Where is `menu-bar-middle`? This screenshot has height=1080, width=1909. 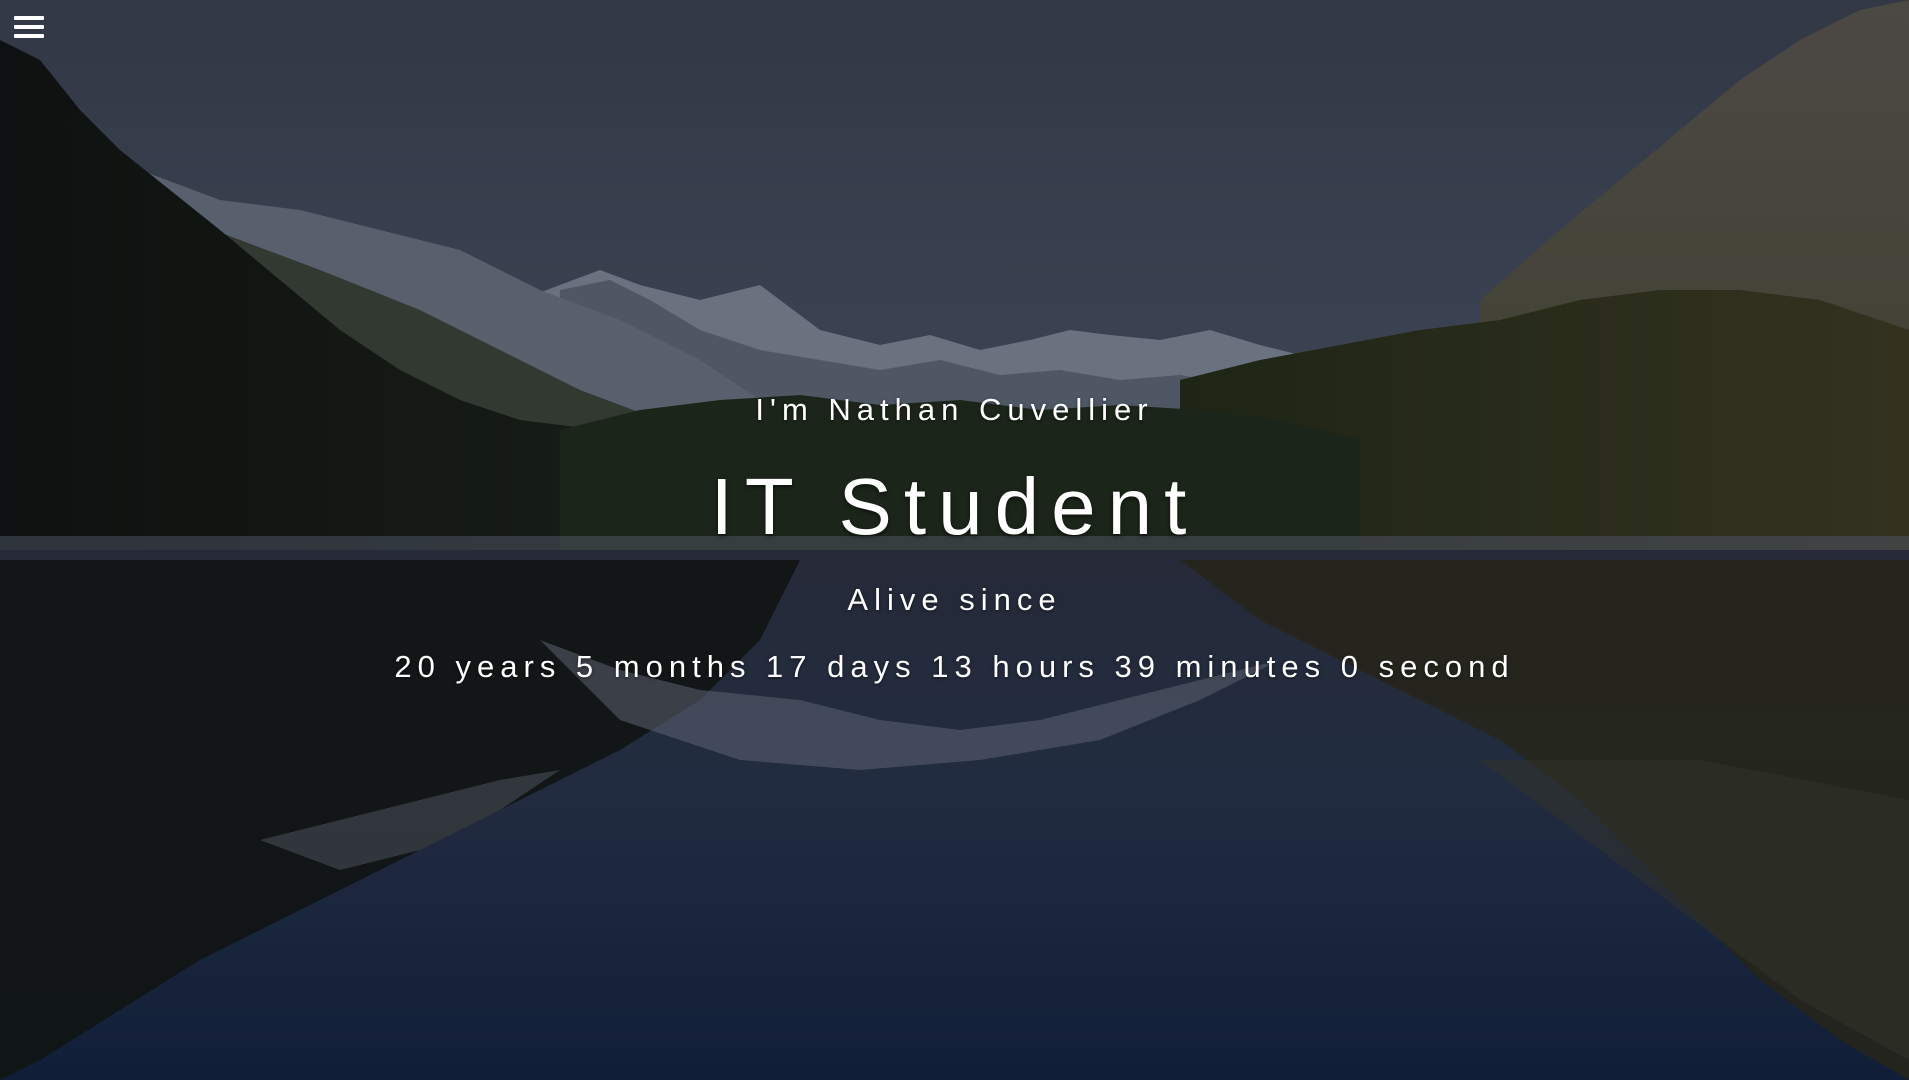 menu-bar-middle is located at coordinates (29, 27).